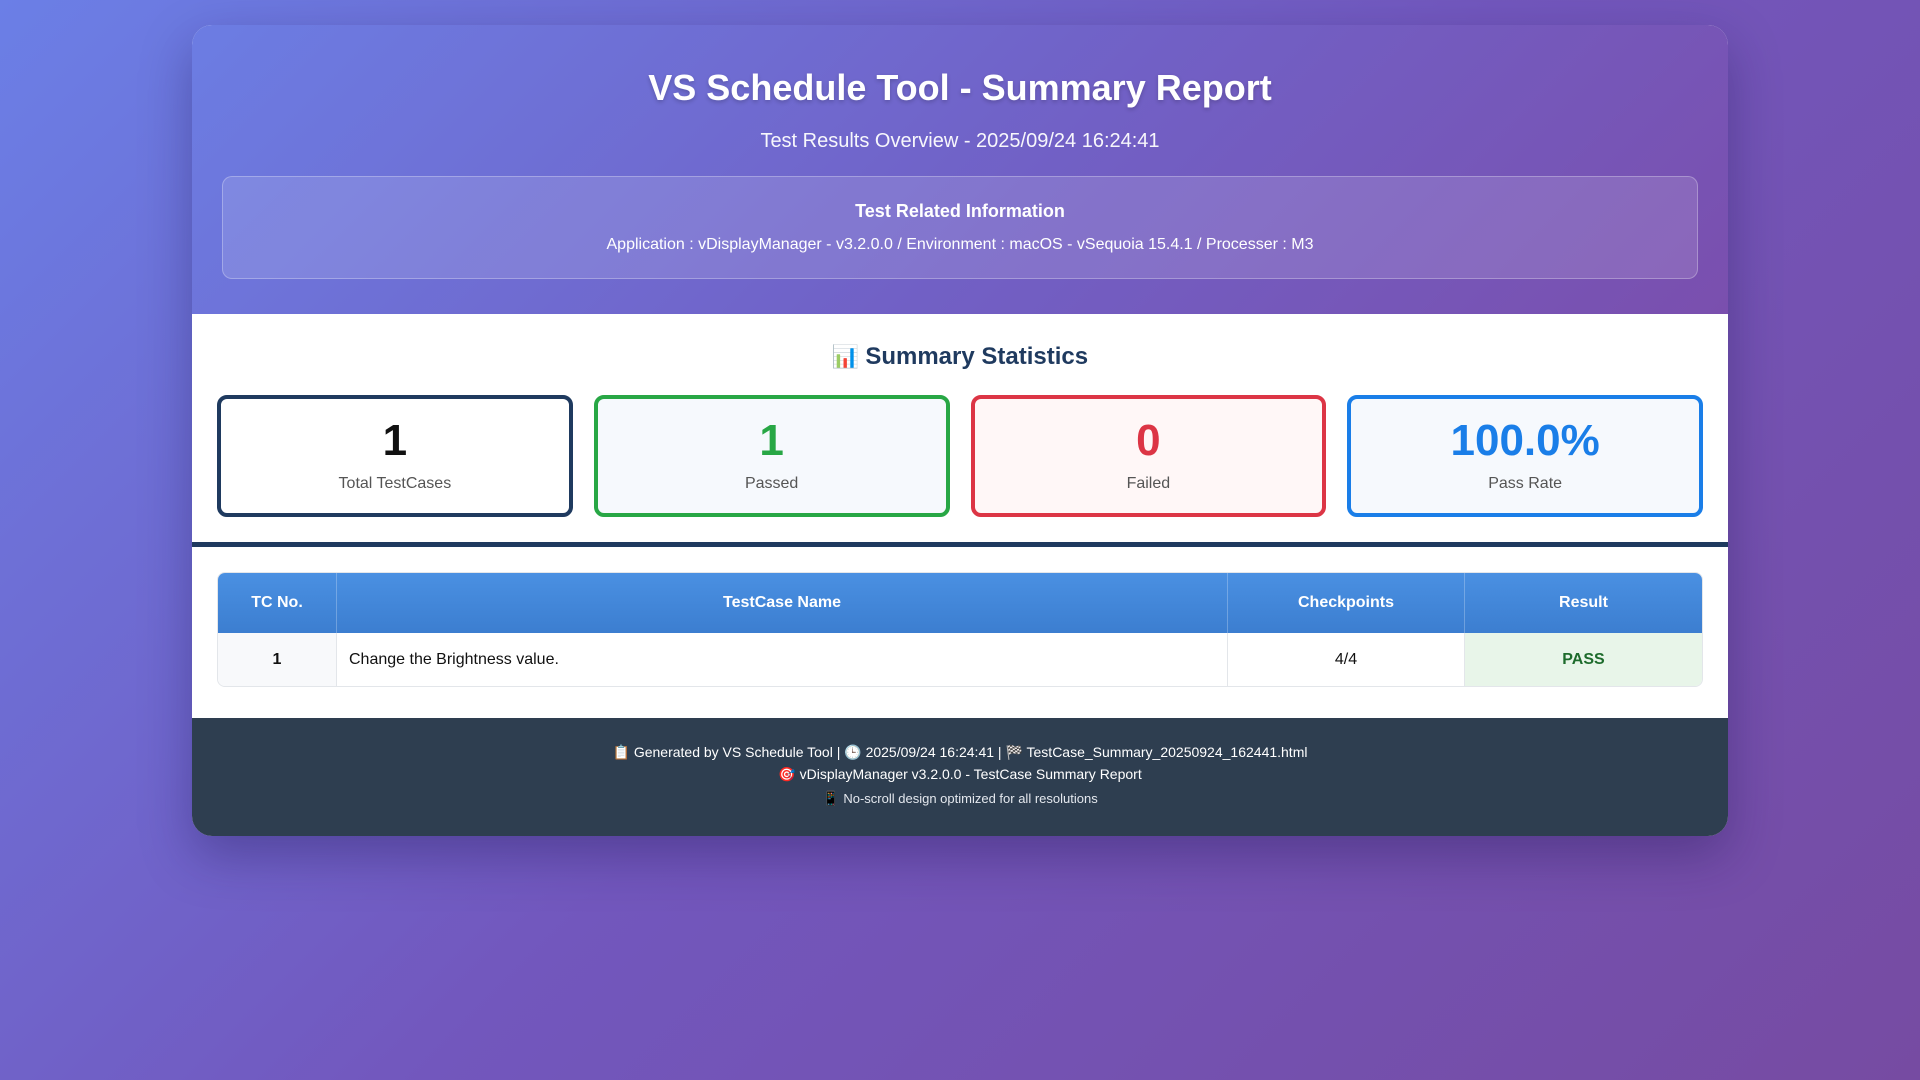  Describe the element at coordinates (1525, 483) in the screenshot. I see `stat-label-pass-rate: Pass Rate` at that location.